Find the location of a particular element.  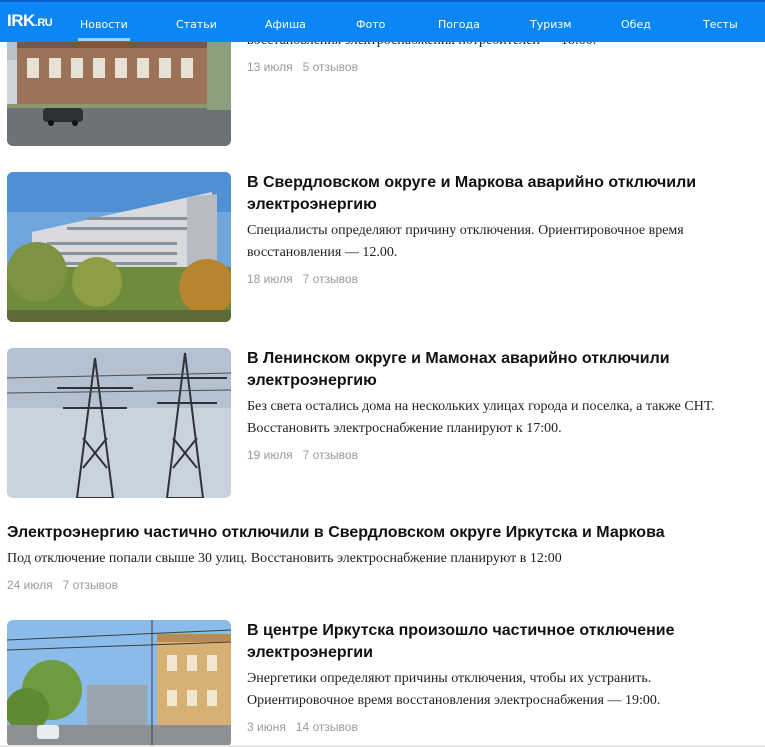

logo-suffix: .RU is located at coordinates (43, 23).